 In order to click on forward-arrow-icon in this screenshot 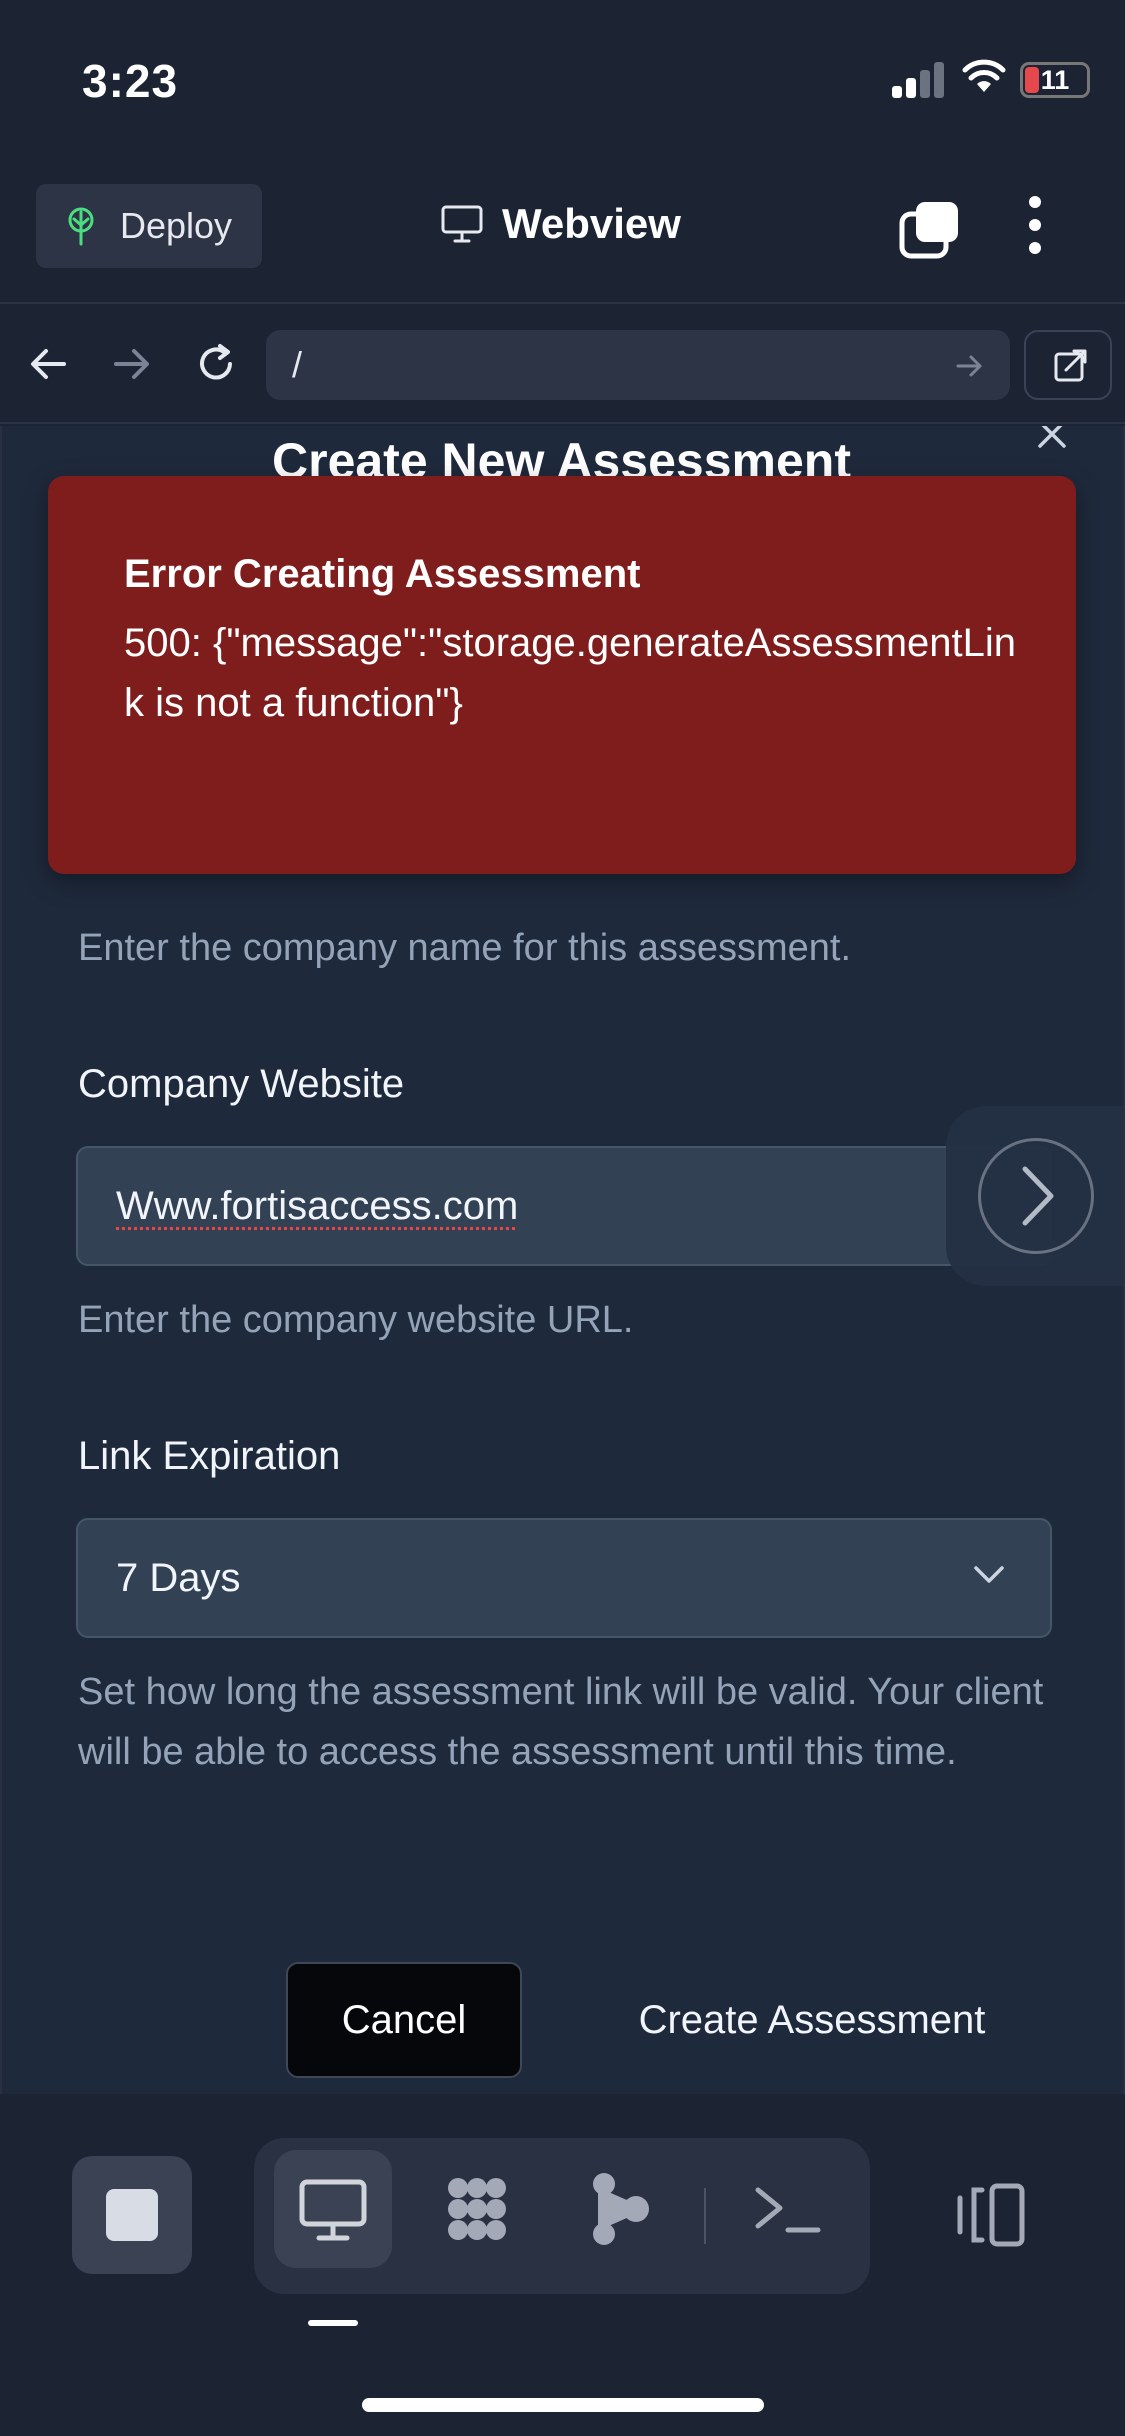, I will do `click(132, 364)`.